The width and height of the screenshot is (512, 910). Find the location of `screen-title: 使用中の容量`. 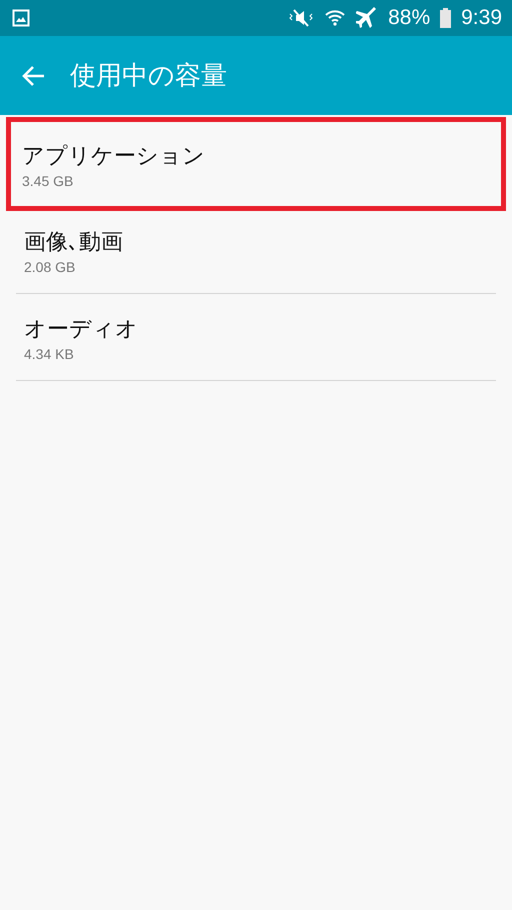

screen-title: 使用中の容量 is located at coordinates (148, 76).